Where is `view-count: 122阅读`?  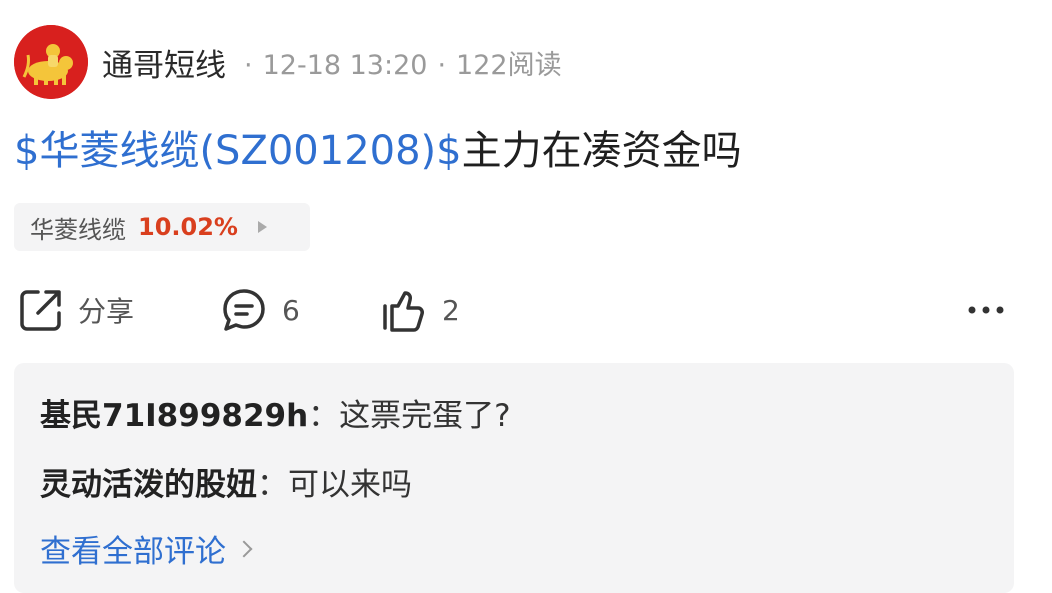
view-count: 122阅读 is located at coordinates (509, 65).